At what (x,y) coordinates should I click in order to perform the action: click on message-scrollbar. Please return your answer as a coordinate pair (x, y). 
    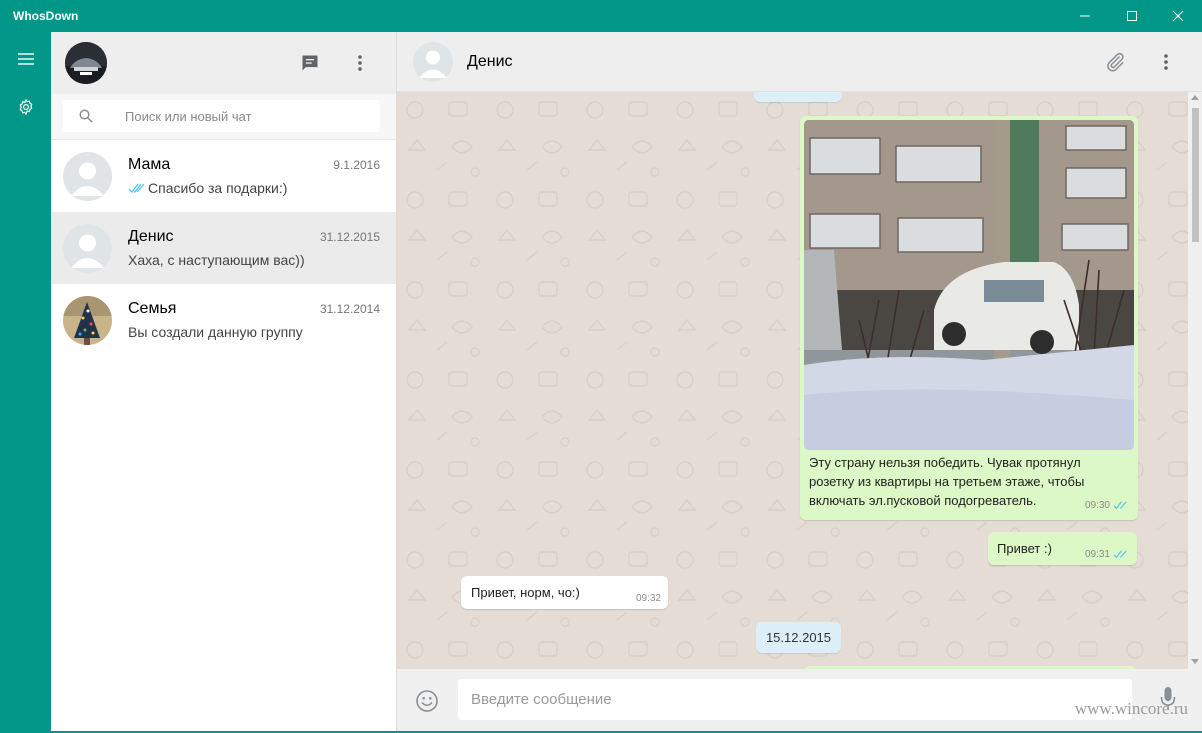
    Looking at the image, I should click on (1195, 380).